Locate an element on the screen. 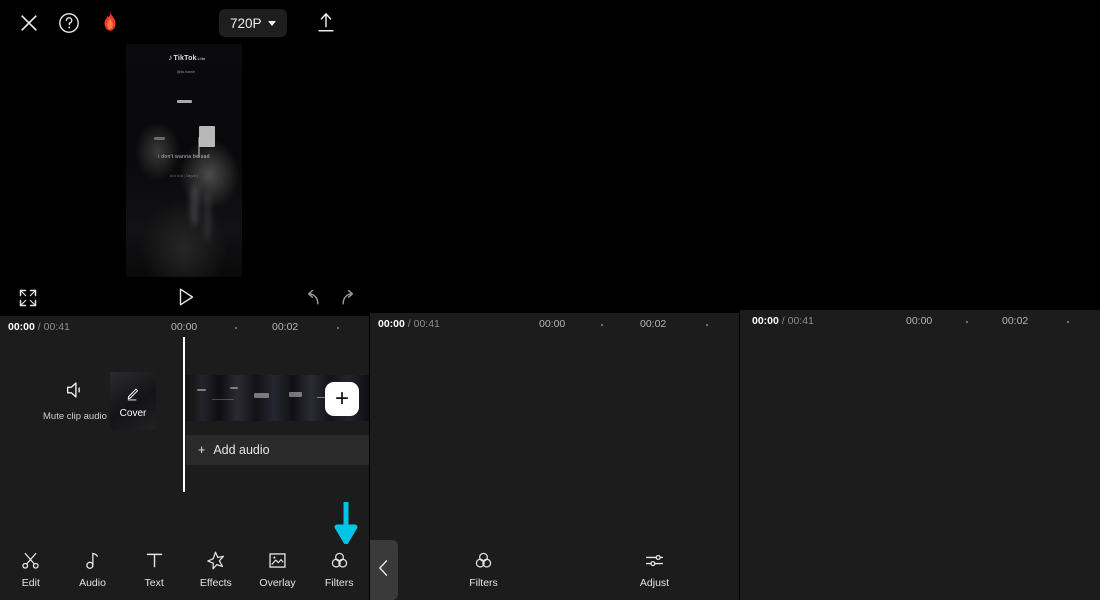  tiktok-watermark: ♪ TikTok Lite is located at coordinates (186, 57).